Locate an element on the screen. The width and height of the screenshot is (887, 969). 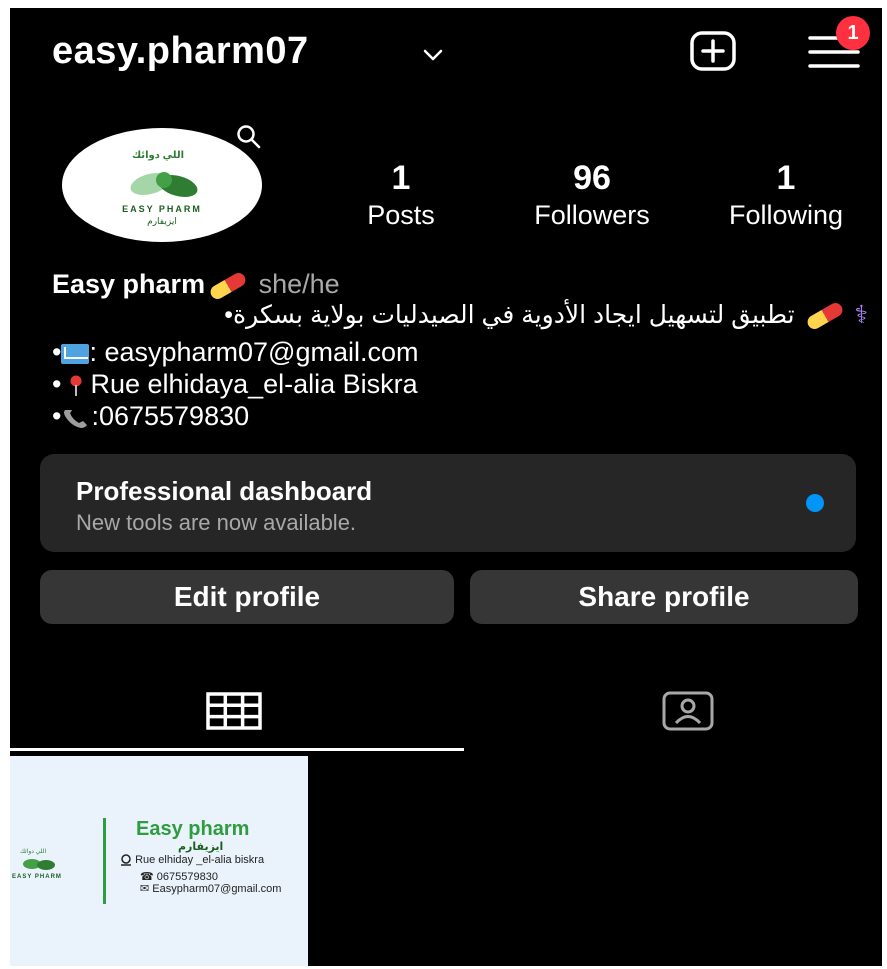
pronouns: she/he is located at coordinates (299, 284).